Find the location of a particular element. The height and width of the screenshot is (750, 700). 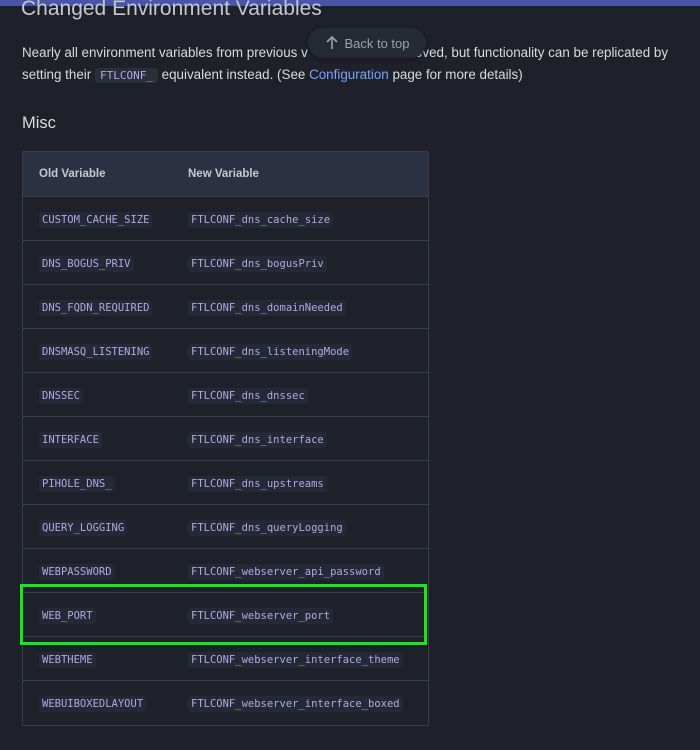

table-row: INTERFACE FTLCONF_dns_interface is located at coordinates (225, 439).